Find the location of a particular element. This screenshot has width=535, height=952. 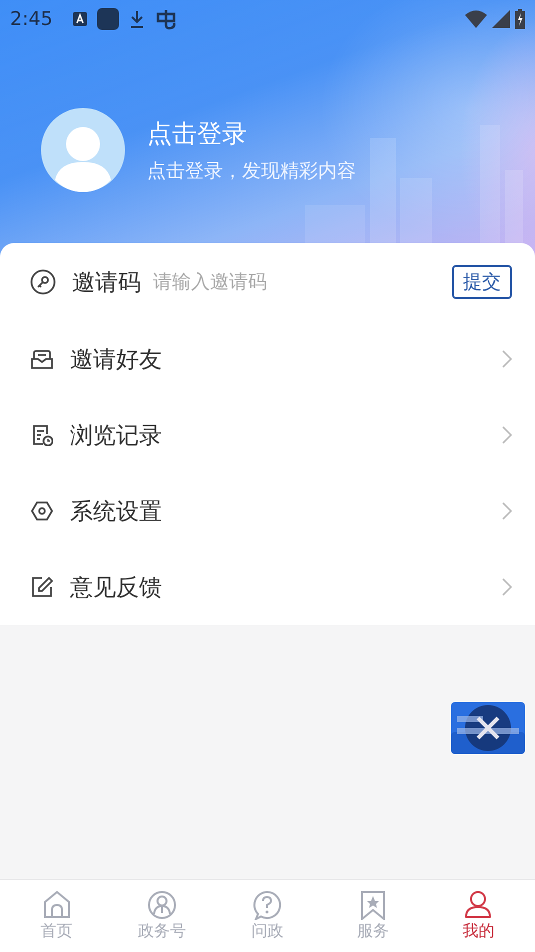

menu-item: 浏览记录 is located at coordinates (267, 435).